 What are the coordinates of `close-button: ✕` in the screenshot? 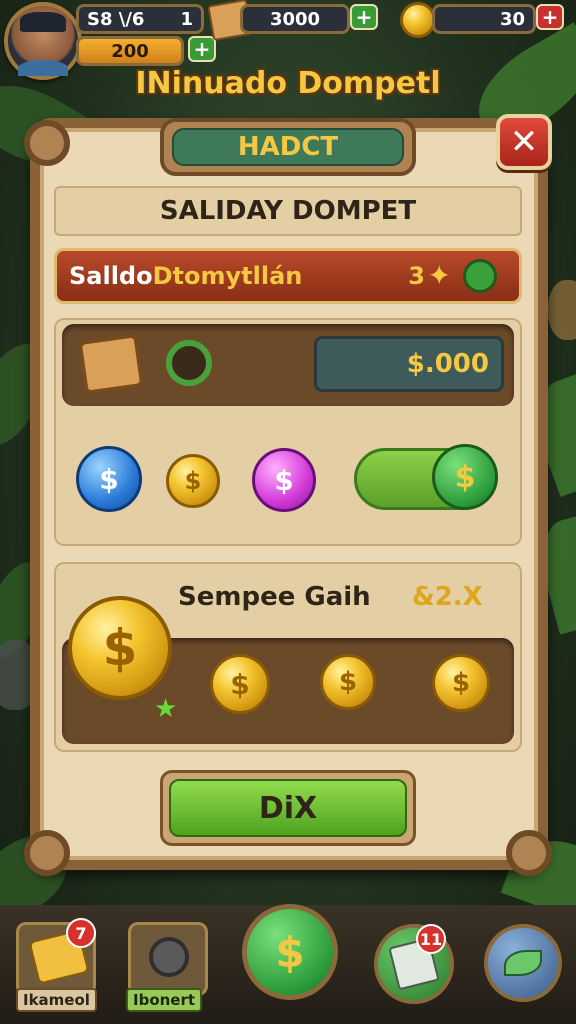 It's located at (524, 142).